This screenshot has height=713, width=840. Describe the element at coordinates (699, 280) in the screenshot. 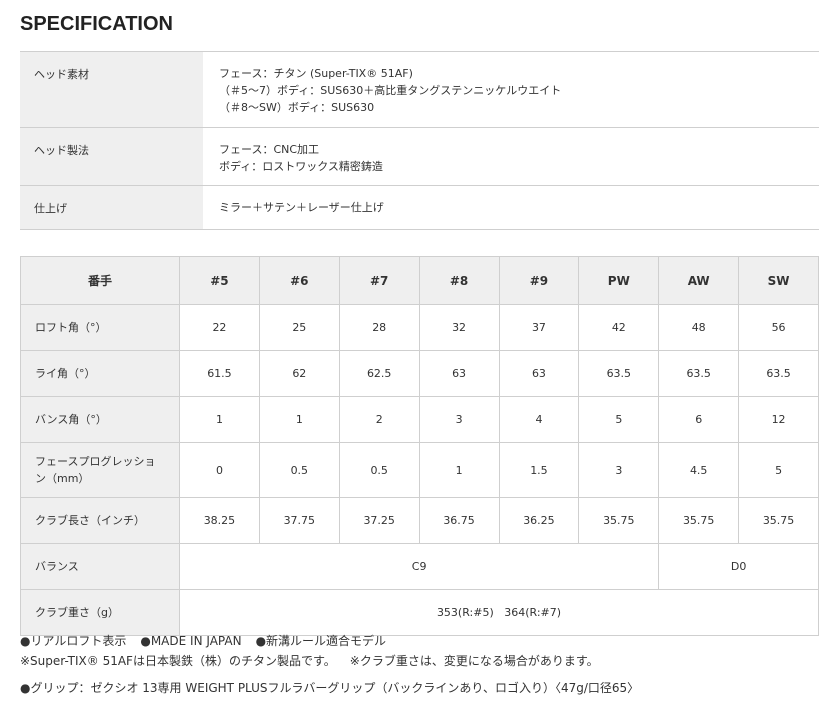

I see `header-cell: AW` at that location.